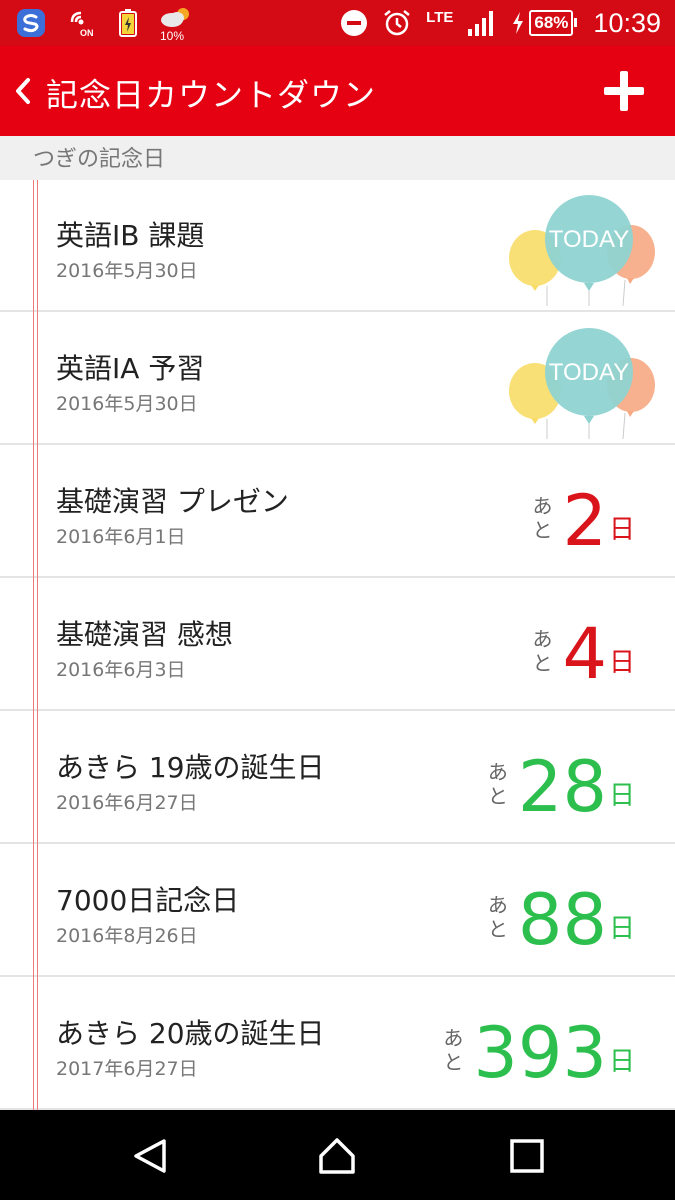 This screenshot has height=1200, width=675. What do you see at coordinates (553, 23) in the screenshot?
I see `battery-percent: 68%` at bounding box center [553, 23].